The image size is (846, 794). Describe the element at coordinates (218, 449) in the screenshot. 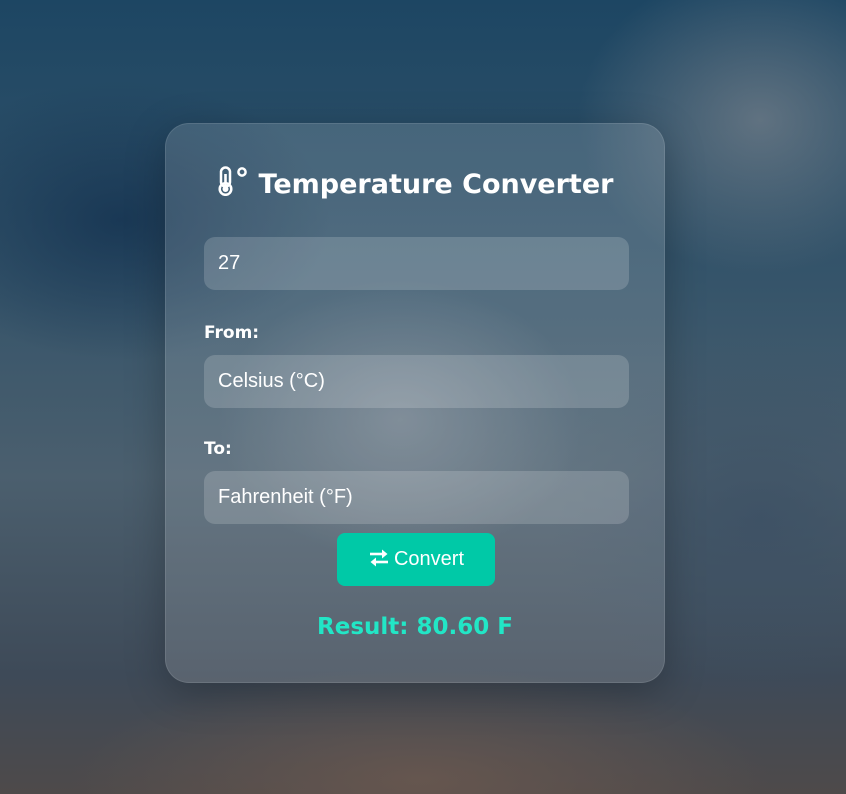

I see `to-label: To:` at that location.